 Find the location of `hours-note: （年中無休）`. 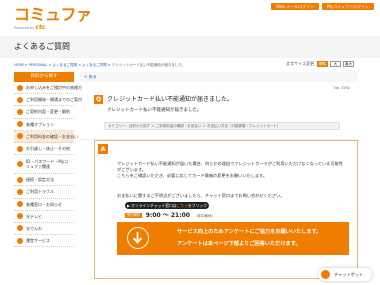

hours-note: （年中無休） is located at coordinates (204, 215).